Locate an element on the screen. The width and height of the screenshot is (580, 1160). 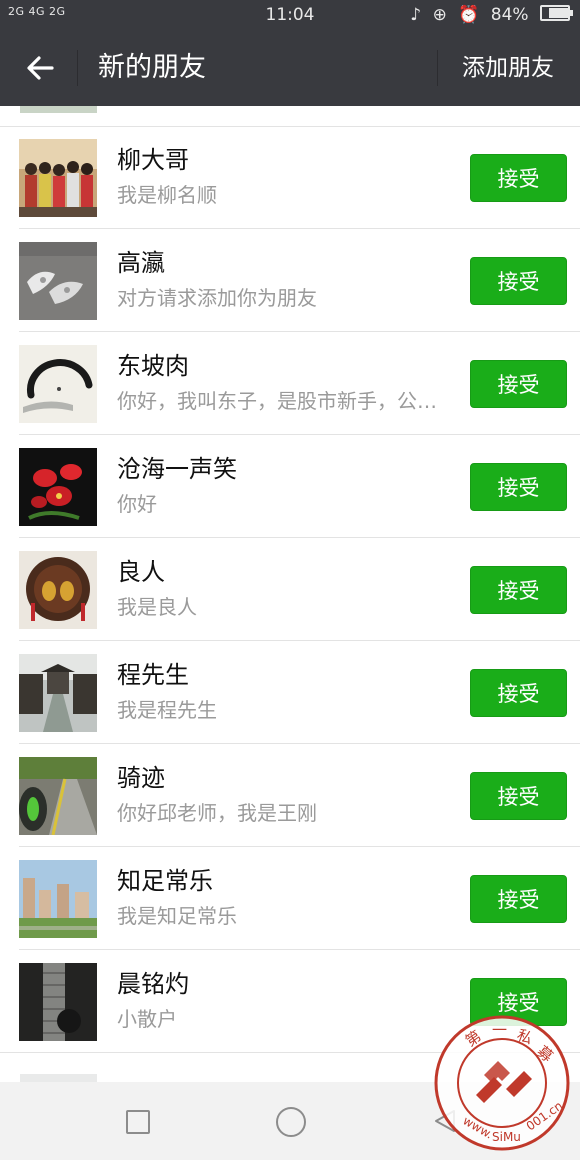
request-row: 沧海一声笑 你好 接受 is located at coordinates (290, 486).